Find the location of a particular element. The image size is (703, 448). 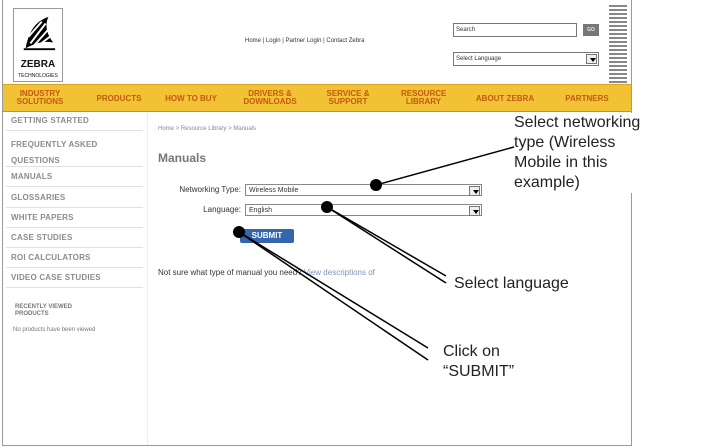

nav-how-to-buy: HOW TO BUY is located at coordinates (191, 104).